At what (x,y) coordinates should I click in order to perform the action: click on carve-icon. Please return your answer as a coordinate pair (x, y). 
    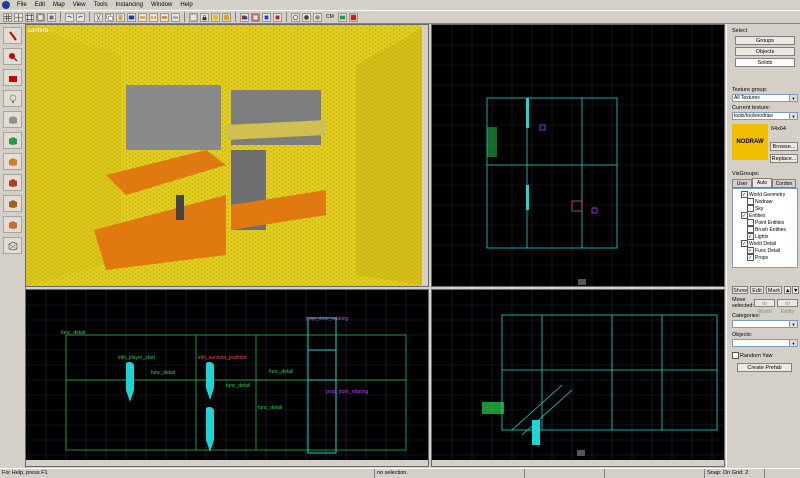
    Looking at the image, I should click on (244, 17).